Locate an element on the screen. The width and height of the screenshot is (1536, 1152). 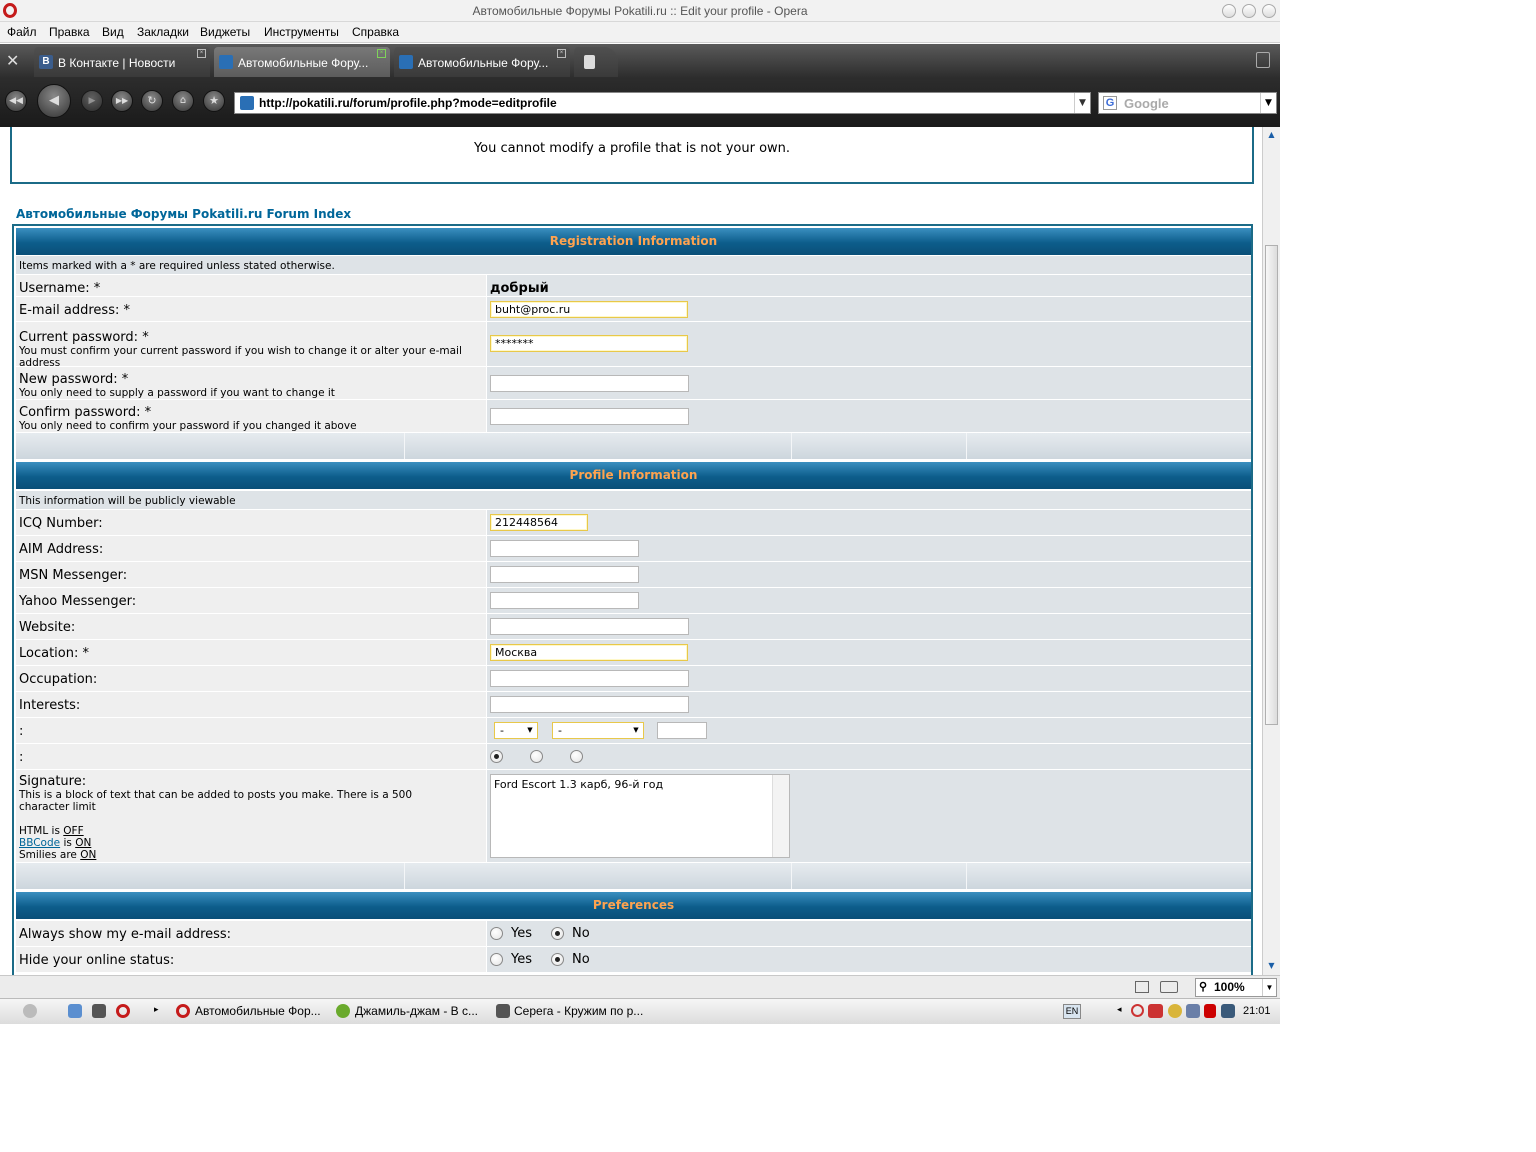
tools-icon: ✕ is located at coordinates (16, 61).